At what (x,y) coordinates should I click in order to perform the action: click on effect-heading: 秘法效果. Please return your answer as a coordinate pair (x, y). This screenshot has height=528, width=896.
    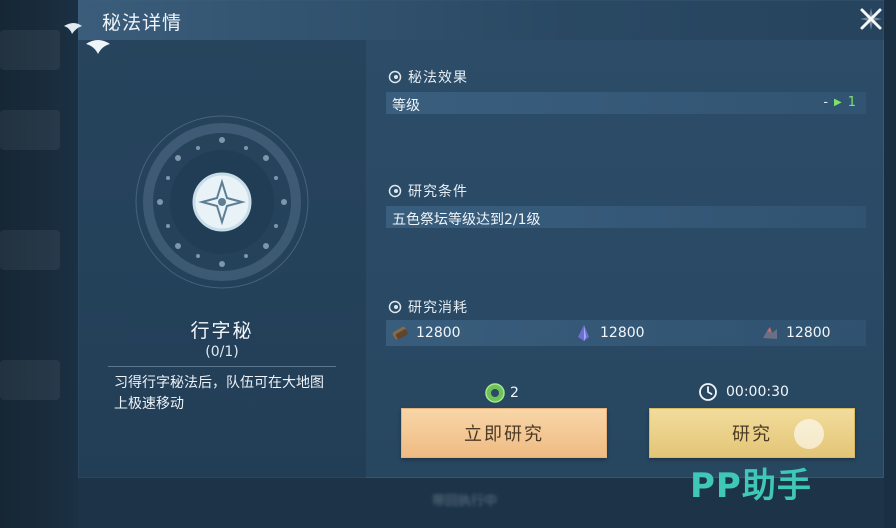
    Looking at the image, I should click on (428, 77).